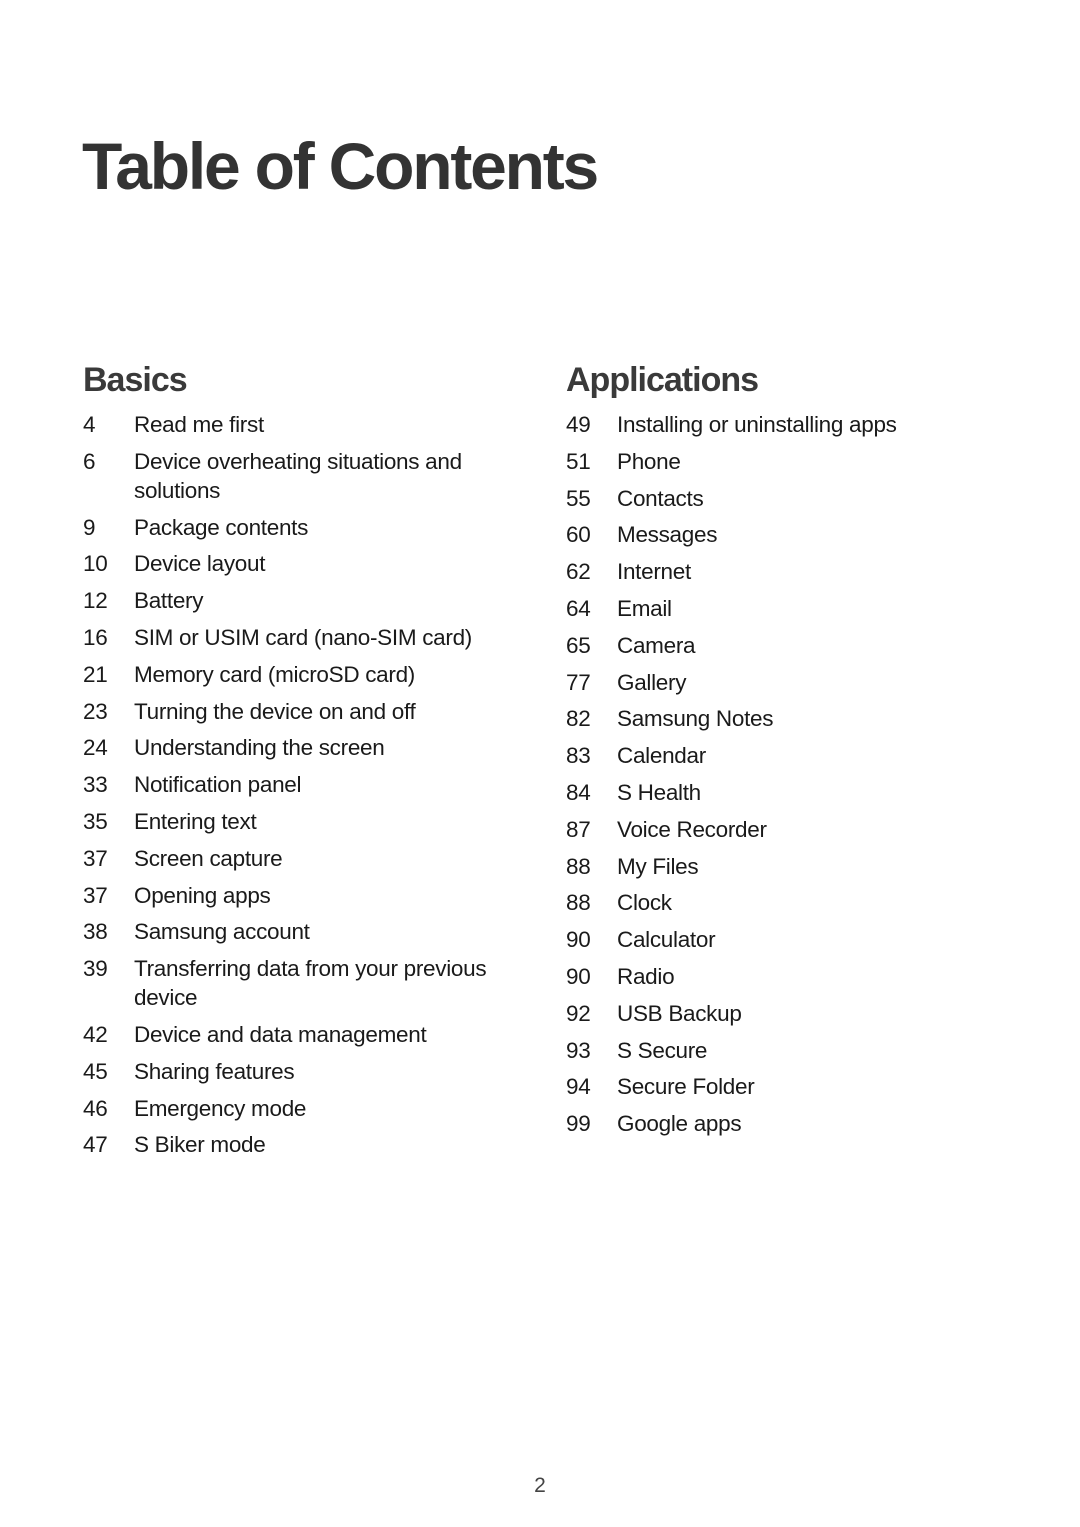 Image resolution: width=1080 pixels, height=1527 pixels. What do you see at coordinates (95, 674) in the screenshot?
I see `toc-page-number: 21` at bounding box center [95, 674].